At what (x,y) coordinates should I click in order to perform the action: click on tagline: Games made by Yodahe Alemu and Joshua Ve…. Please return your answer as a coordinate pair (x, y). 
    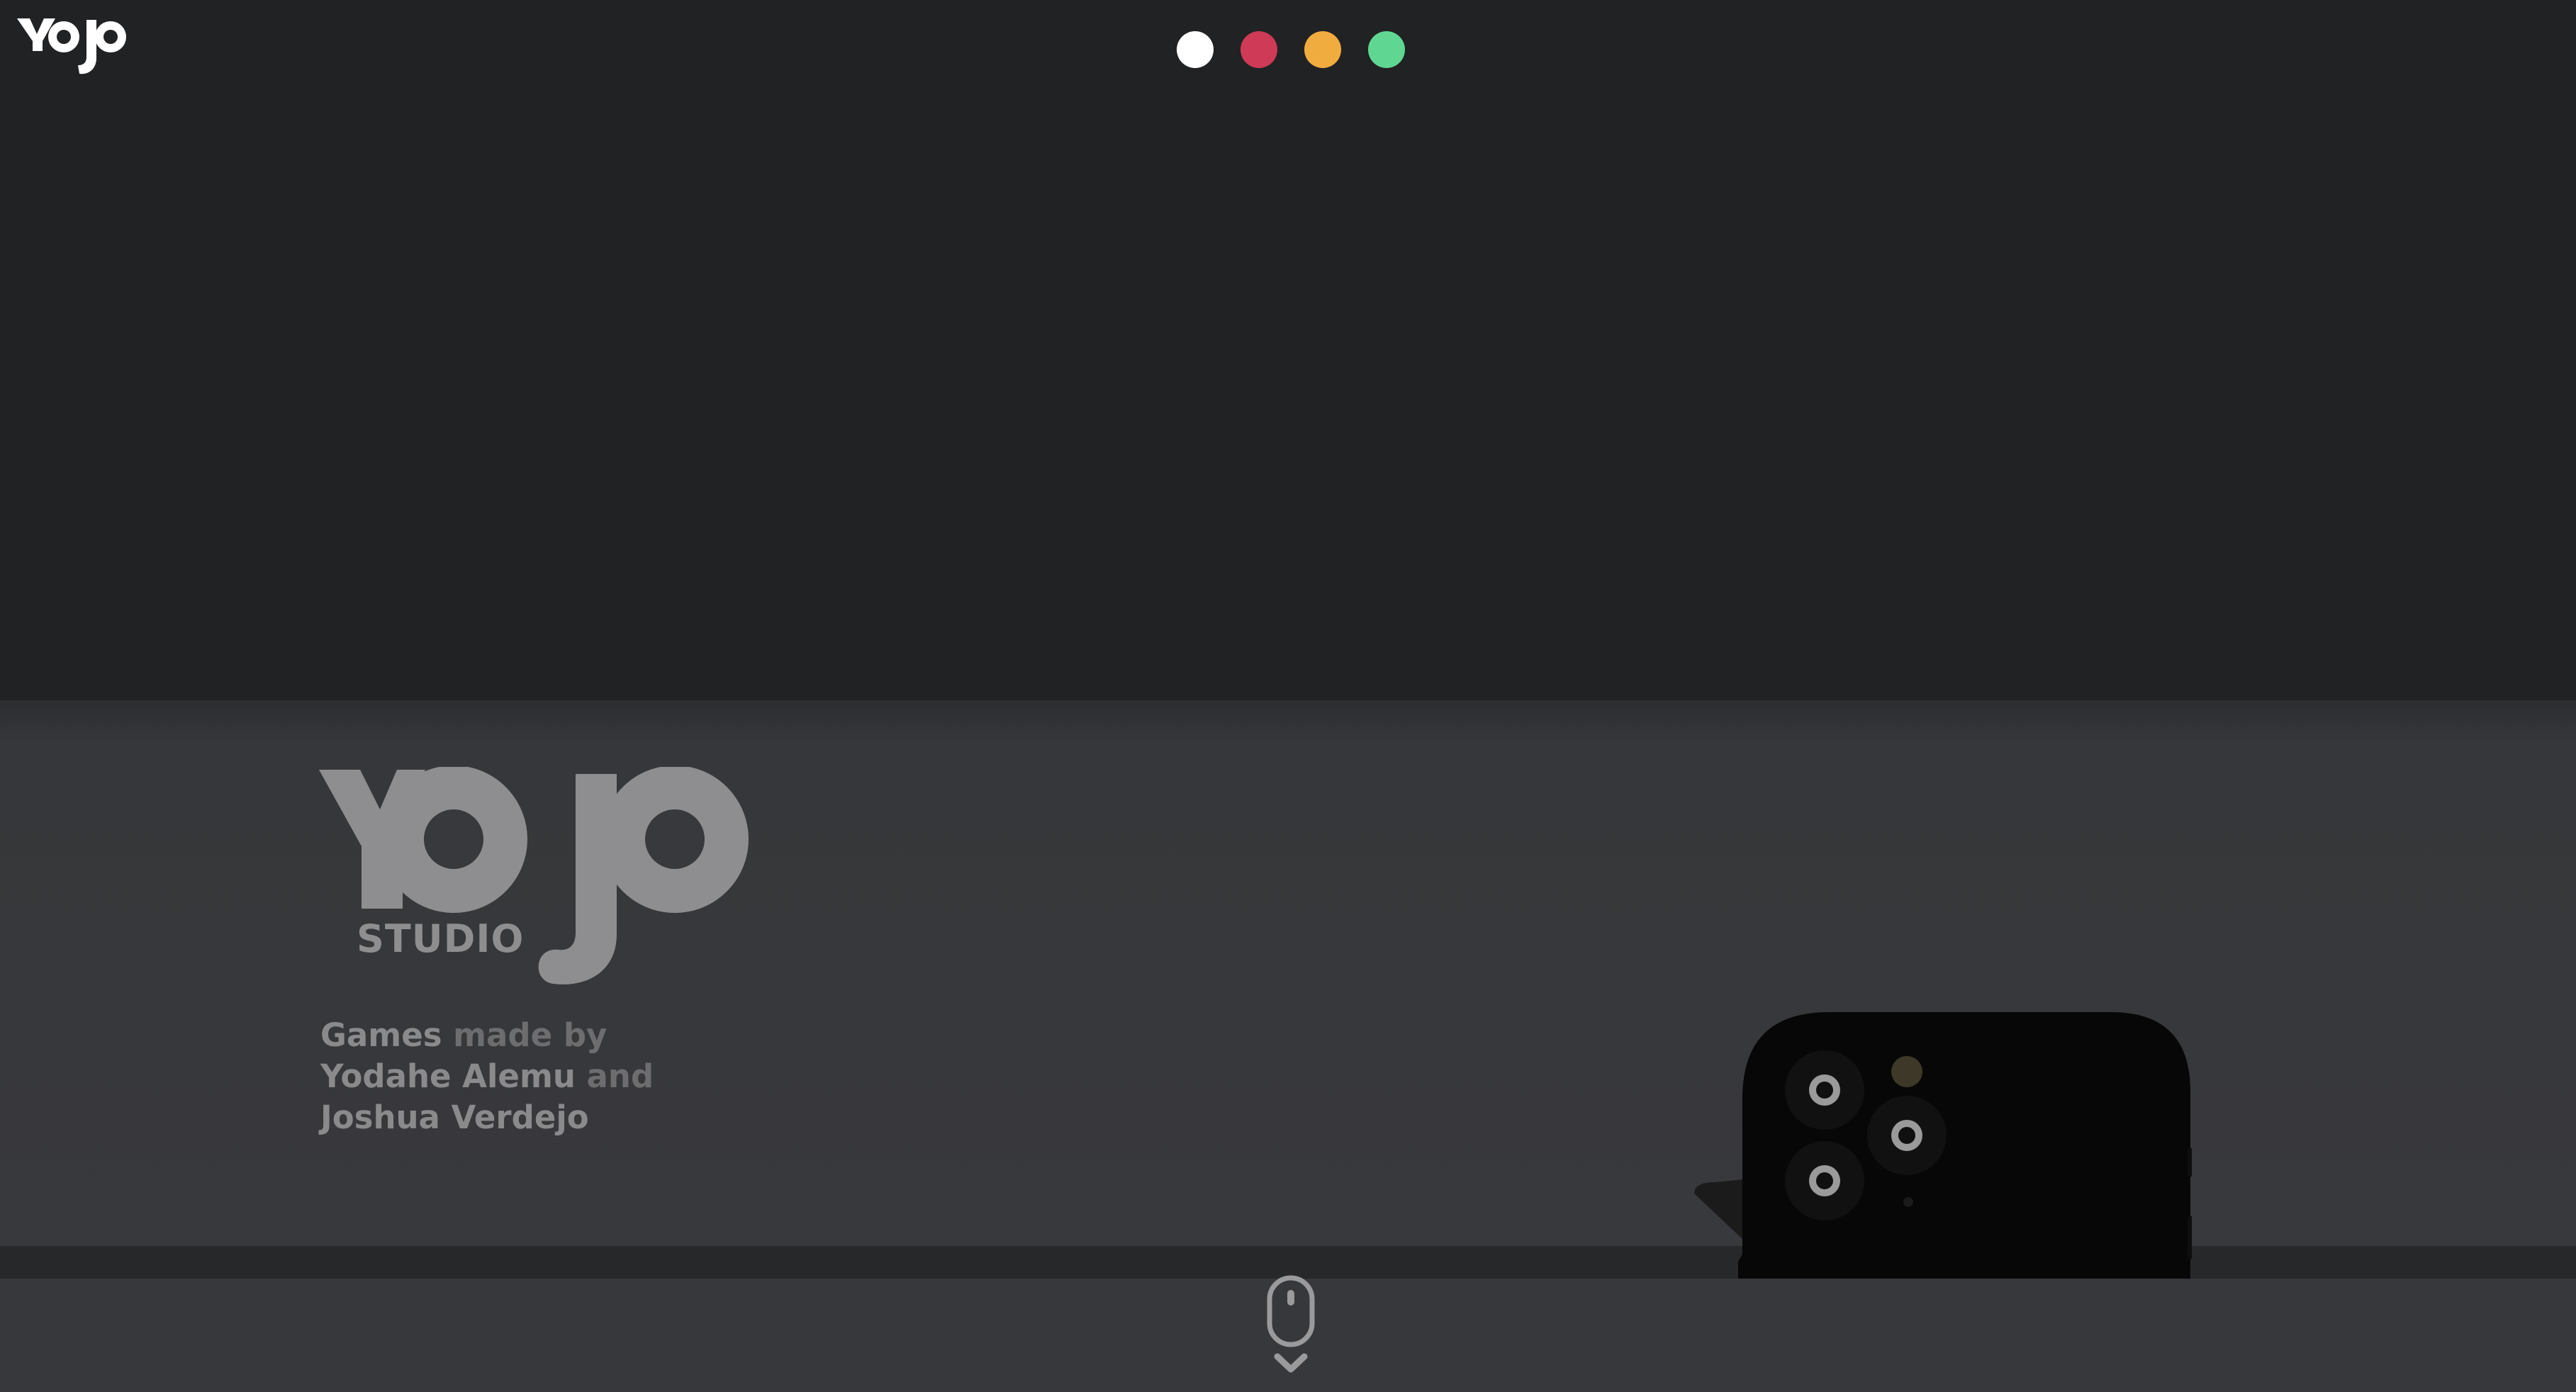
    Looking at the image, I should click on (487, 1077).